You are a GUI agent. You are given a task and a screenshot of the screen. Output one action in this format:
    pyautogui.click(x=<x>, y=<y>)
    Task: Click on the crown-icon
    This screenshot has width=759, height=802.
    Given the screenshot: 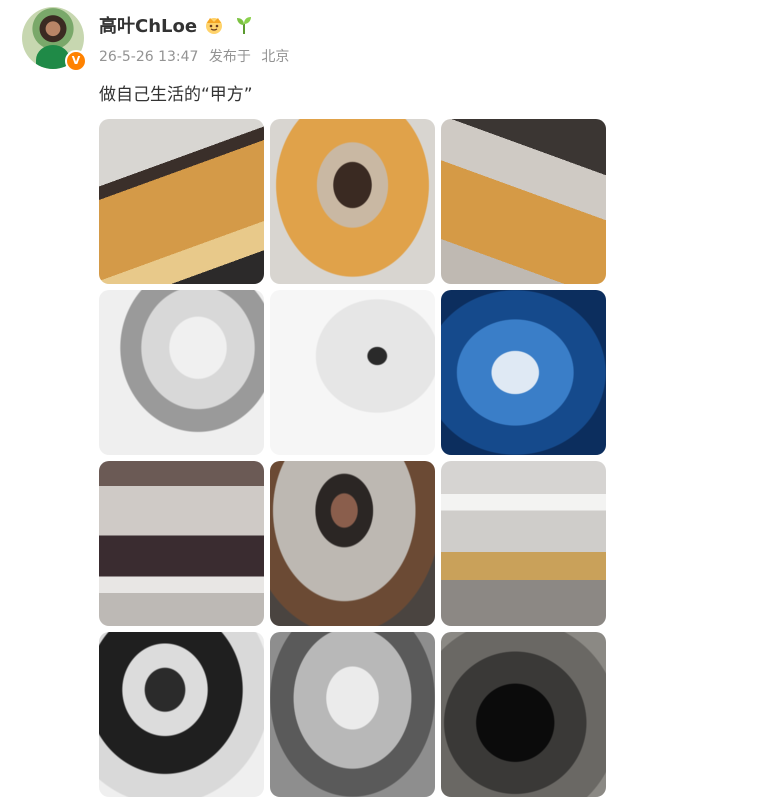 What is the action you would take?
    pyautogui.click(x=214, y=25)
    